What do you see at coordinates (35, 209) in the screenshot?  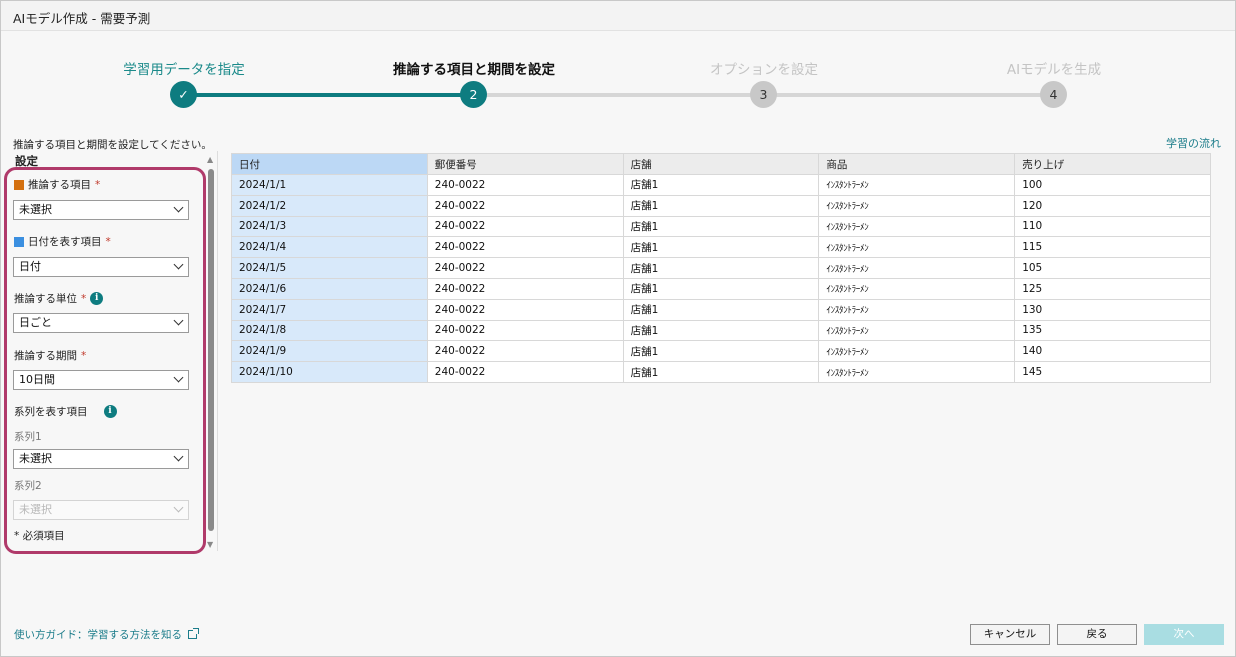 I see `target-item-value: 未選択` at bounding box center [35, 209].